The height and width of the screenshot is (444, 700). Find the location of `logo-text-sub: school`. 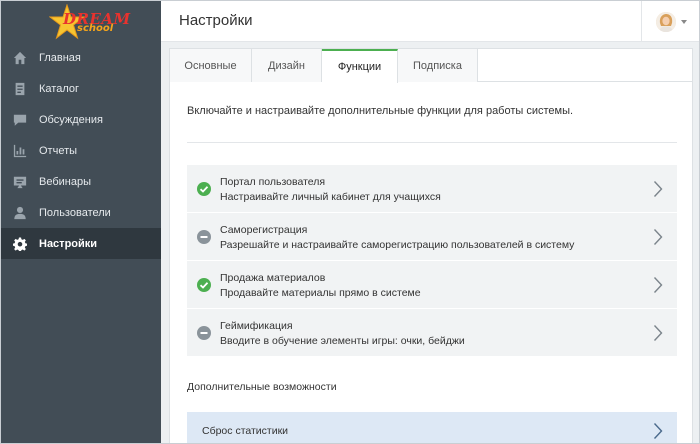

logo-text-sub: school is located at coordinates (95, 28).